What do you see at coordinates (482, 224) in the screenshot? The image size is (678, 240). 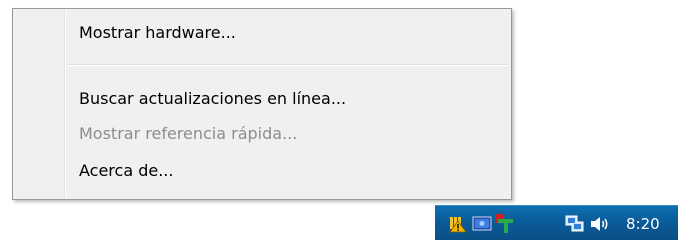 I see `monitor-icon` at bounding box center [482, 224].